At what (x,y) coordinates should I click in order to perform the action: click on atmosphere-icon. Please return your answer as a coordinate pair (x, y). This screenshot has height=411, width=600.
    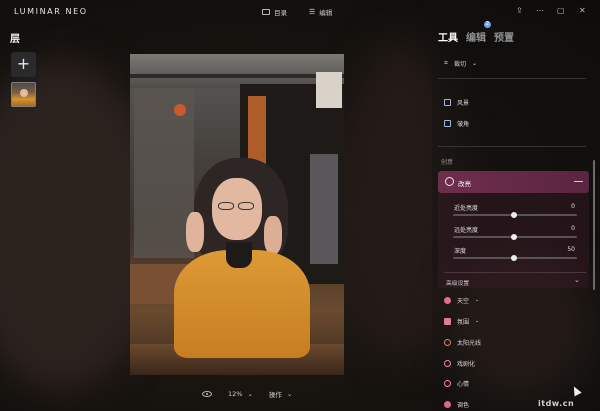
    Looking at the image, I should click on (447, 321).